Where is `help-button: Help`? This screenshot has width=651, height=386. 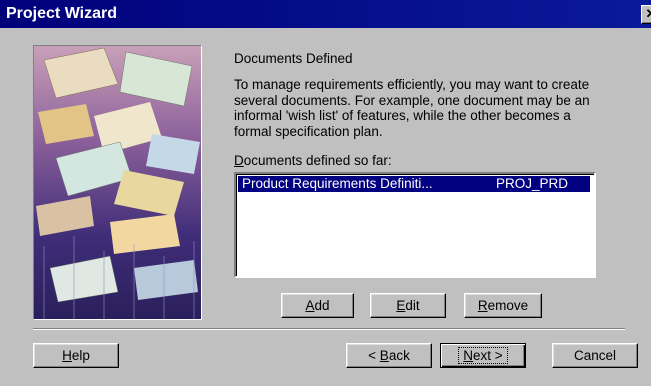 help-button: Help is located at coordinates (76, 355).